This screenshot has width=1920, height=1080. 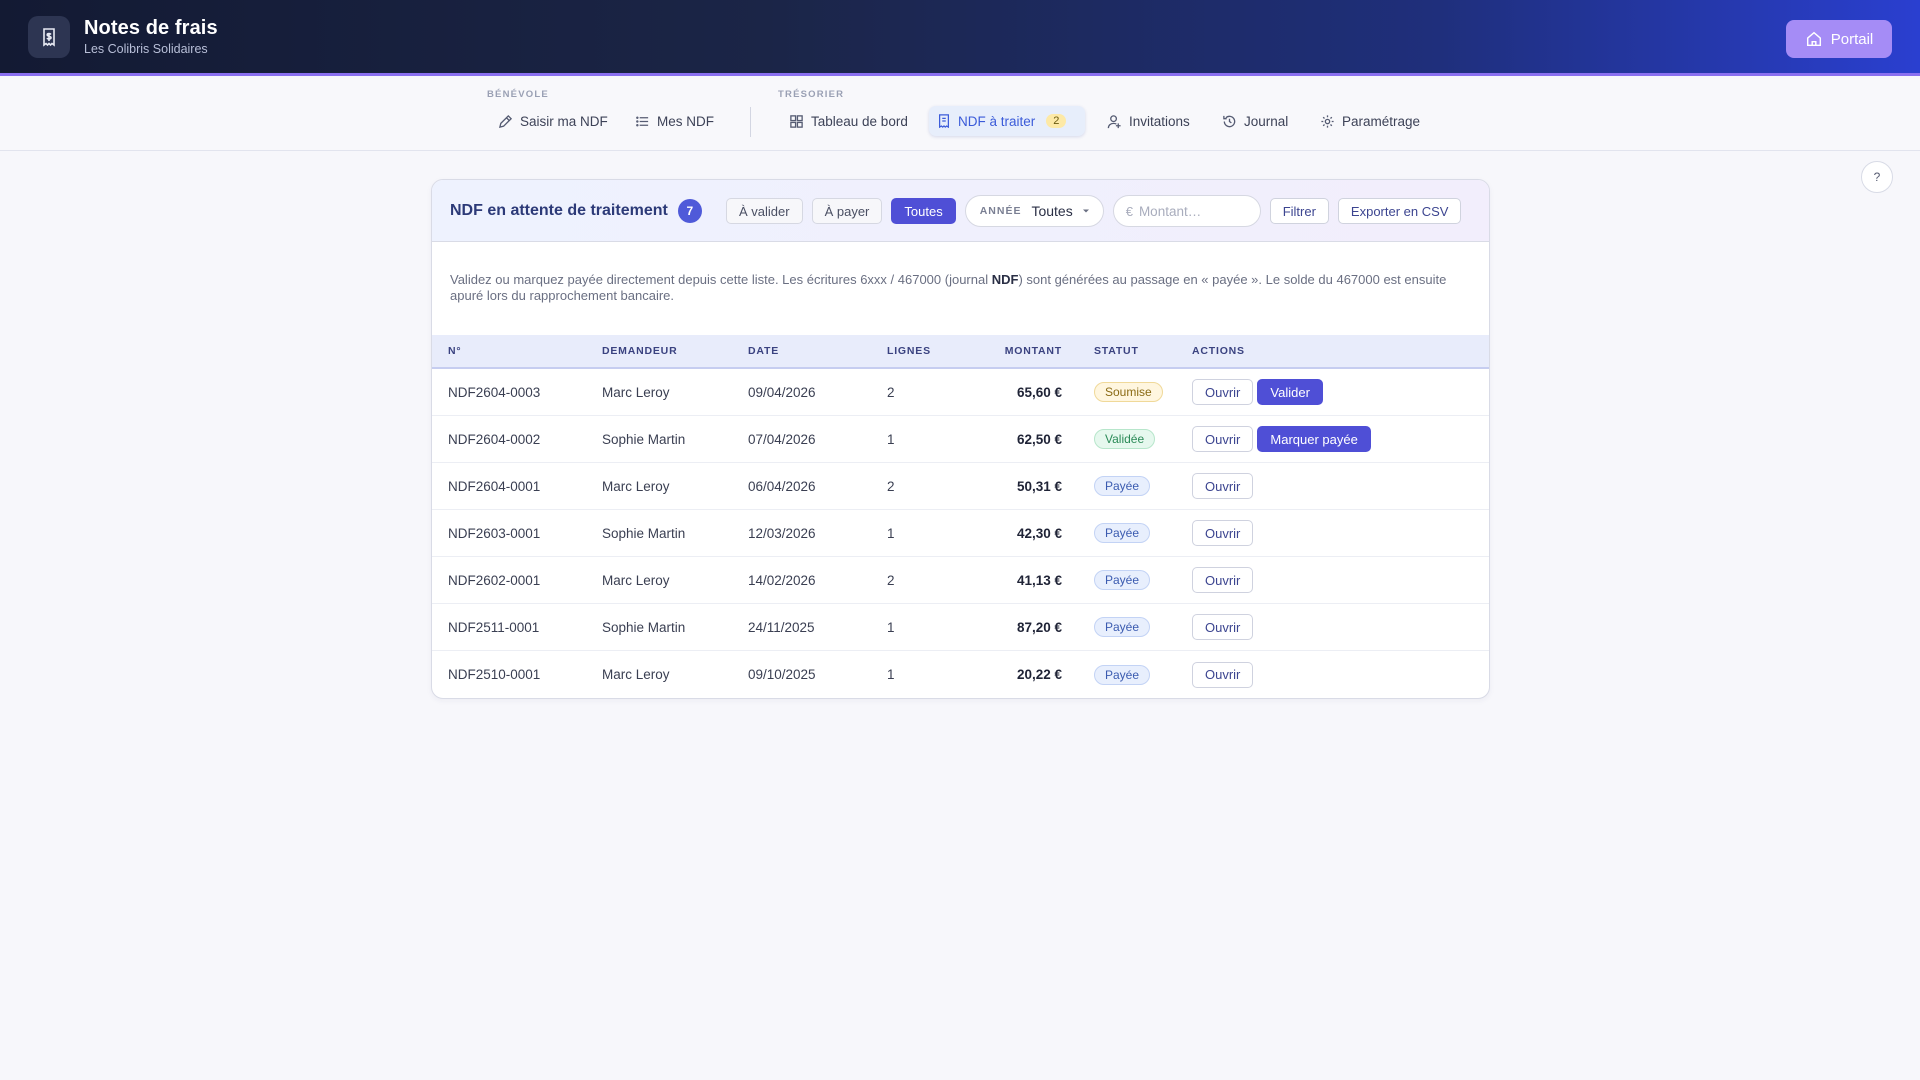 What do you see at coordinates (764, 351) in the screenshot?
I see `col-header-date: DATE` at bounding box center [764, 351].